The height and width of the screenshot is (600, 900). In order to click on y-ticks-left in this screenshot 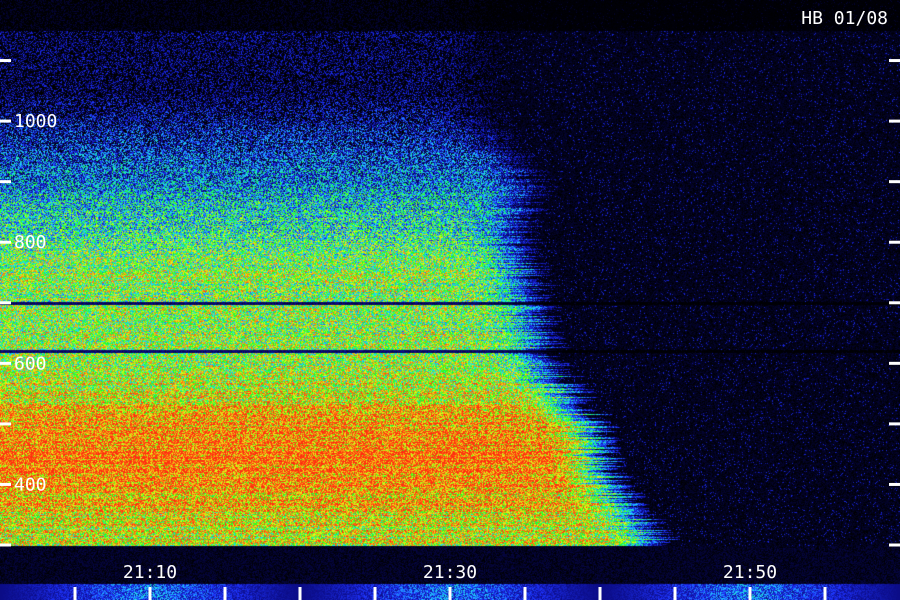, I will do `click(5, 303)`.